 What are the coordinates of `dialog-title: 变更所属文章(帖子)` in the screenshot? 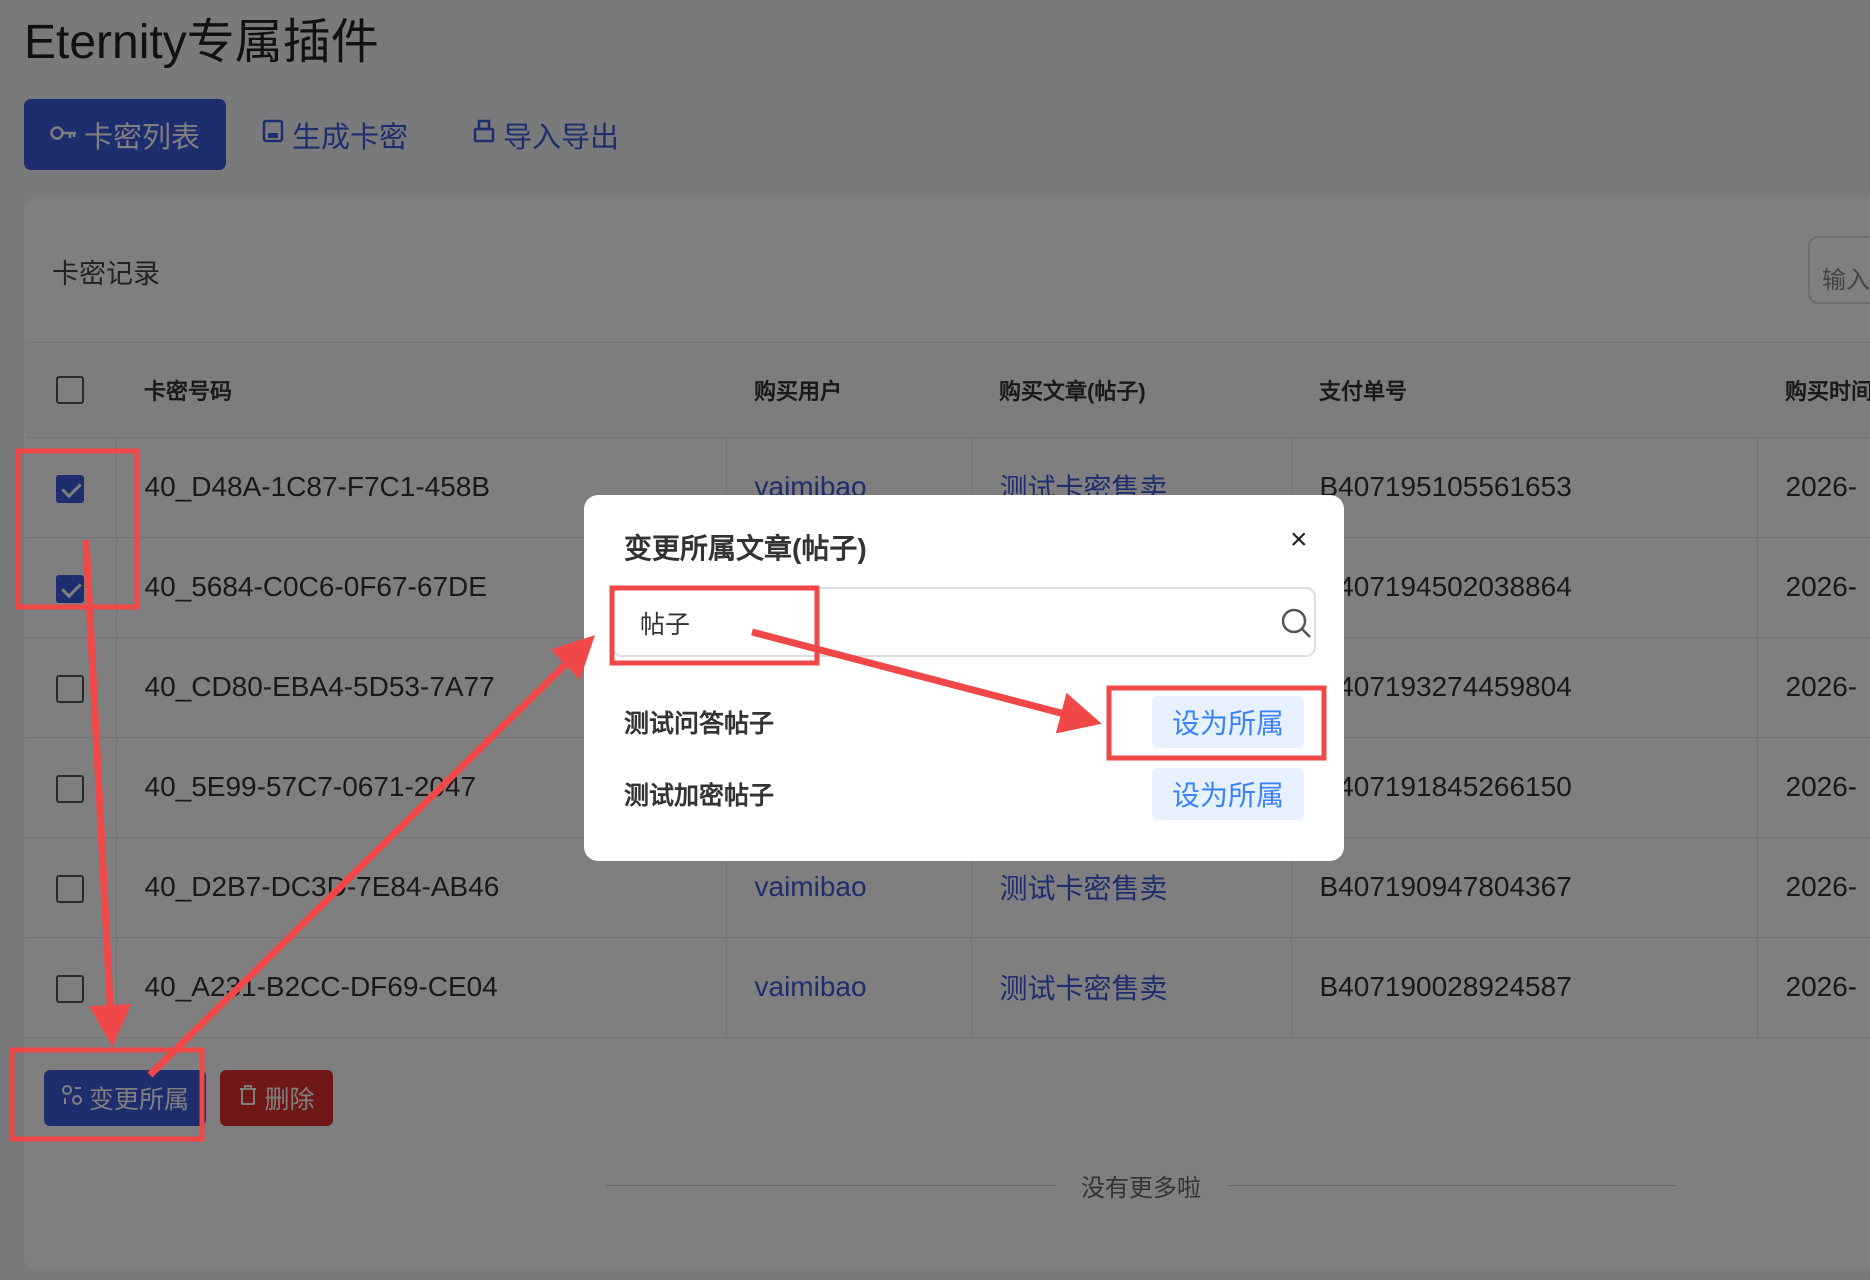 It's located at (745, 548).